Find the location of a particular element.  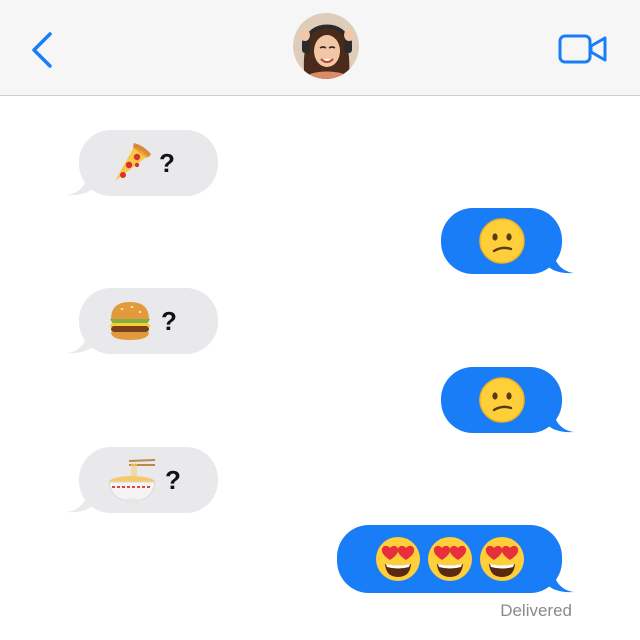

back-chevron-icon is located at coordinates (43, 50).